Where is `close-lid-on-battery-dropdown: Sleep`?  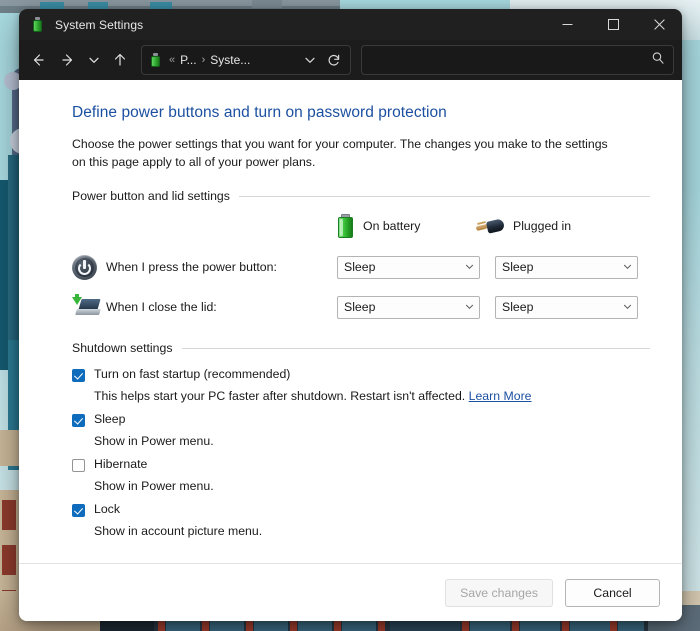 close-lid-on-battery-dropdown: Sleep is located at coordinates (408, 307).